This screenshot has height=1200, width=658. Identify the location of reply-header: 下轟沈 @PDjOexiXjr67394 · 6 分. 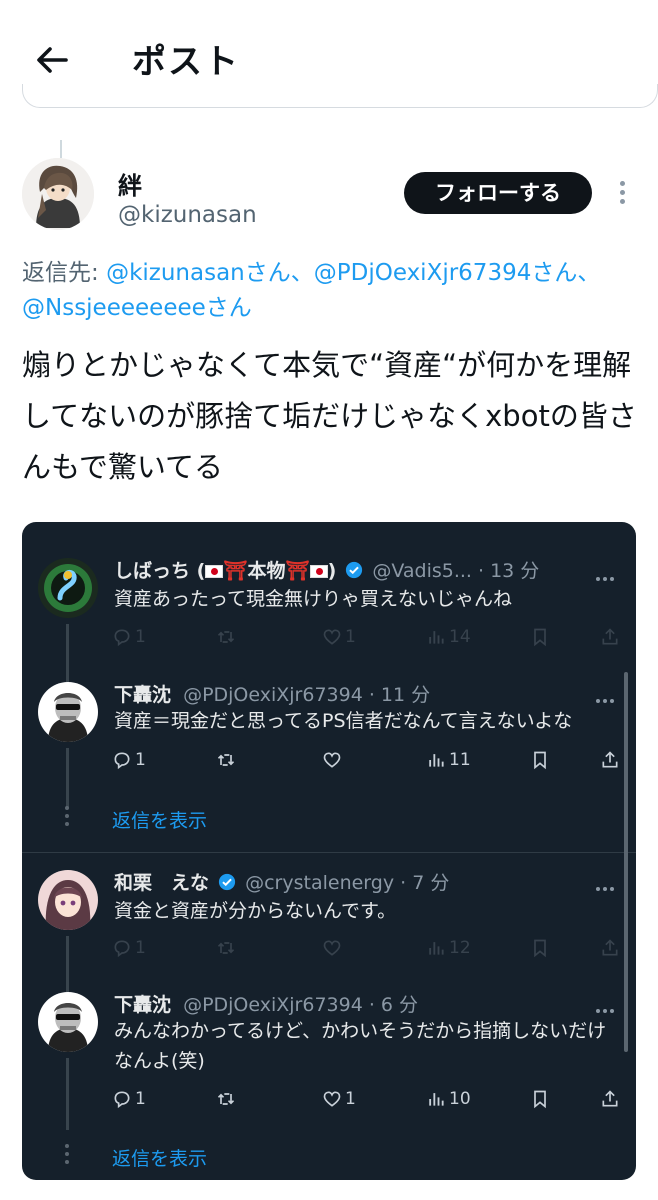
(266, 1003).